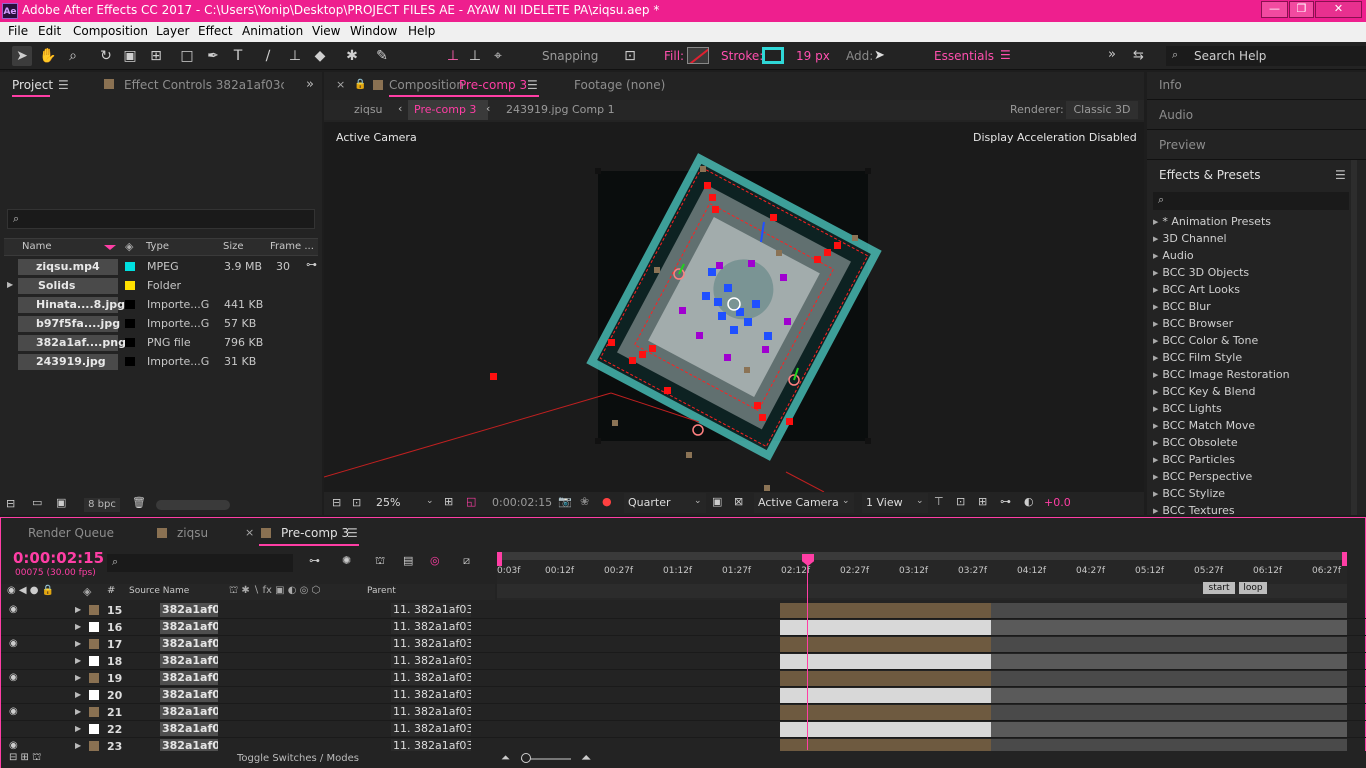 The width and height of the screenshot is (1366, 768). I want to click on flowchart-icon: ⊶, so click(311, 264).